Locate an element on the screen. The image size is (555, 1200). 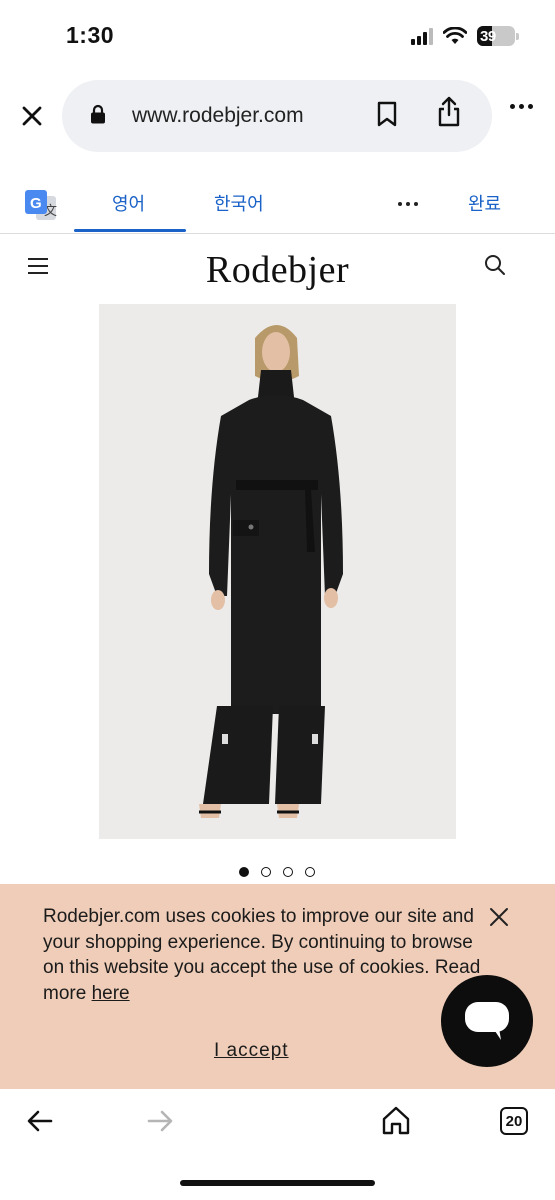
home-icon is located at coordinates (396, 1120).